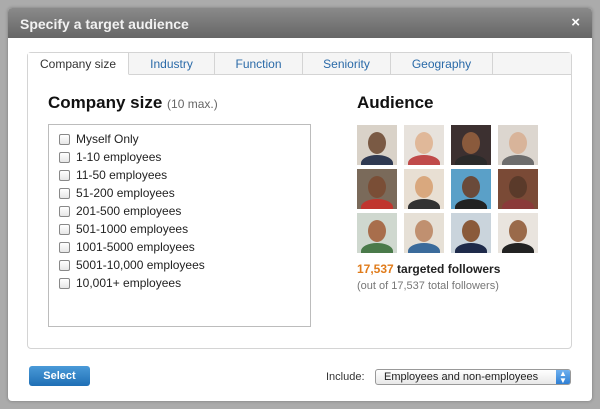  I want to click on tab-function: Function, so click(259, 63).